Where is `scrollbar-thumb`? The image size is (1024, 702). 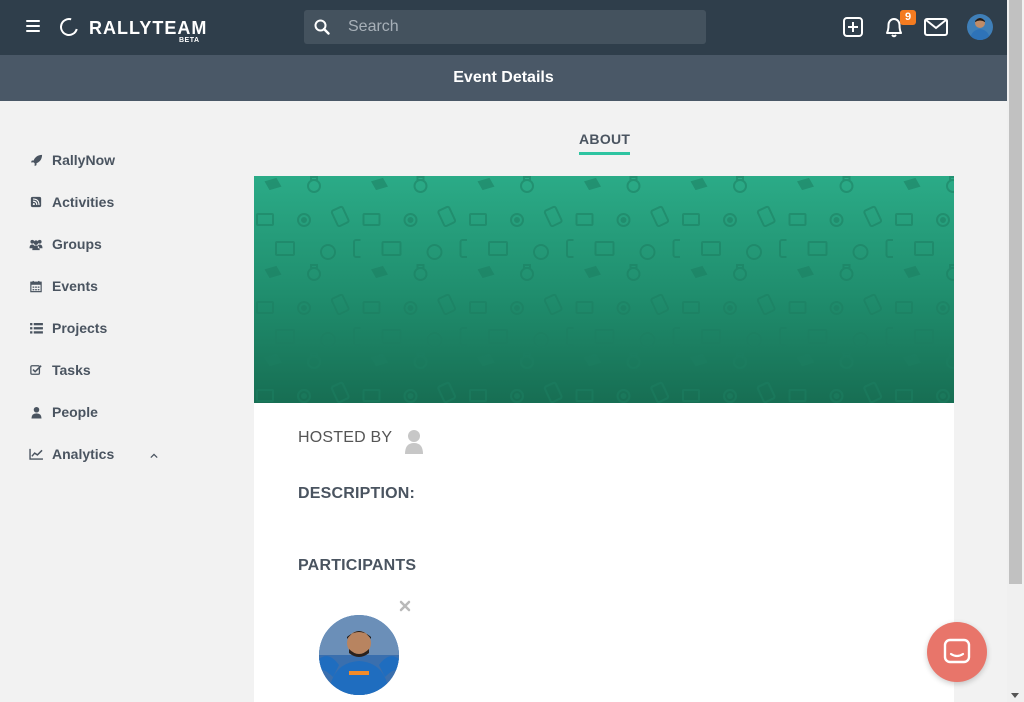 scrollbar-thumb is located at coordinates (1015, 292).